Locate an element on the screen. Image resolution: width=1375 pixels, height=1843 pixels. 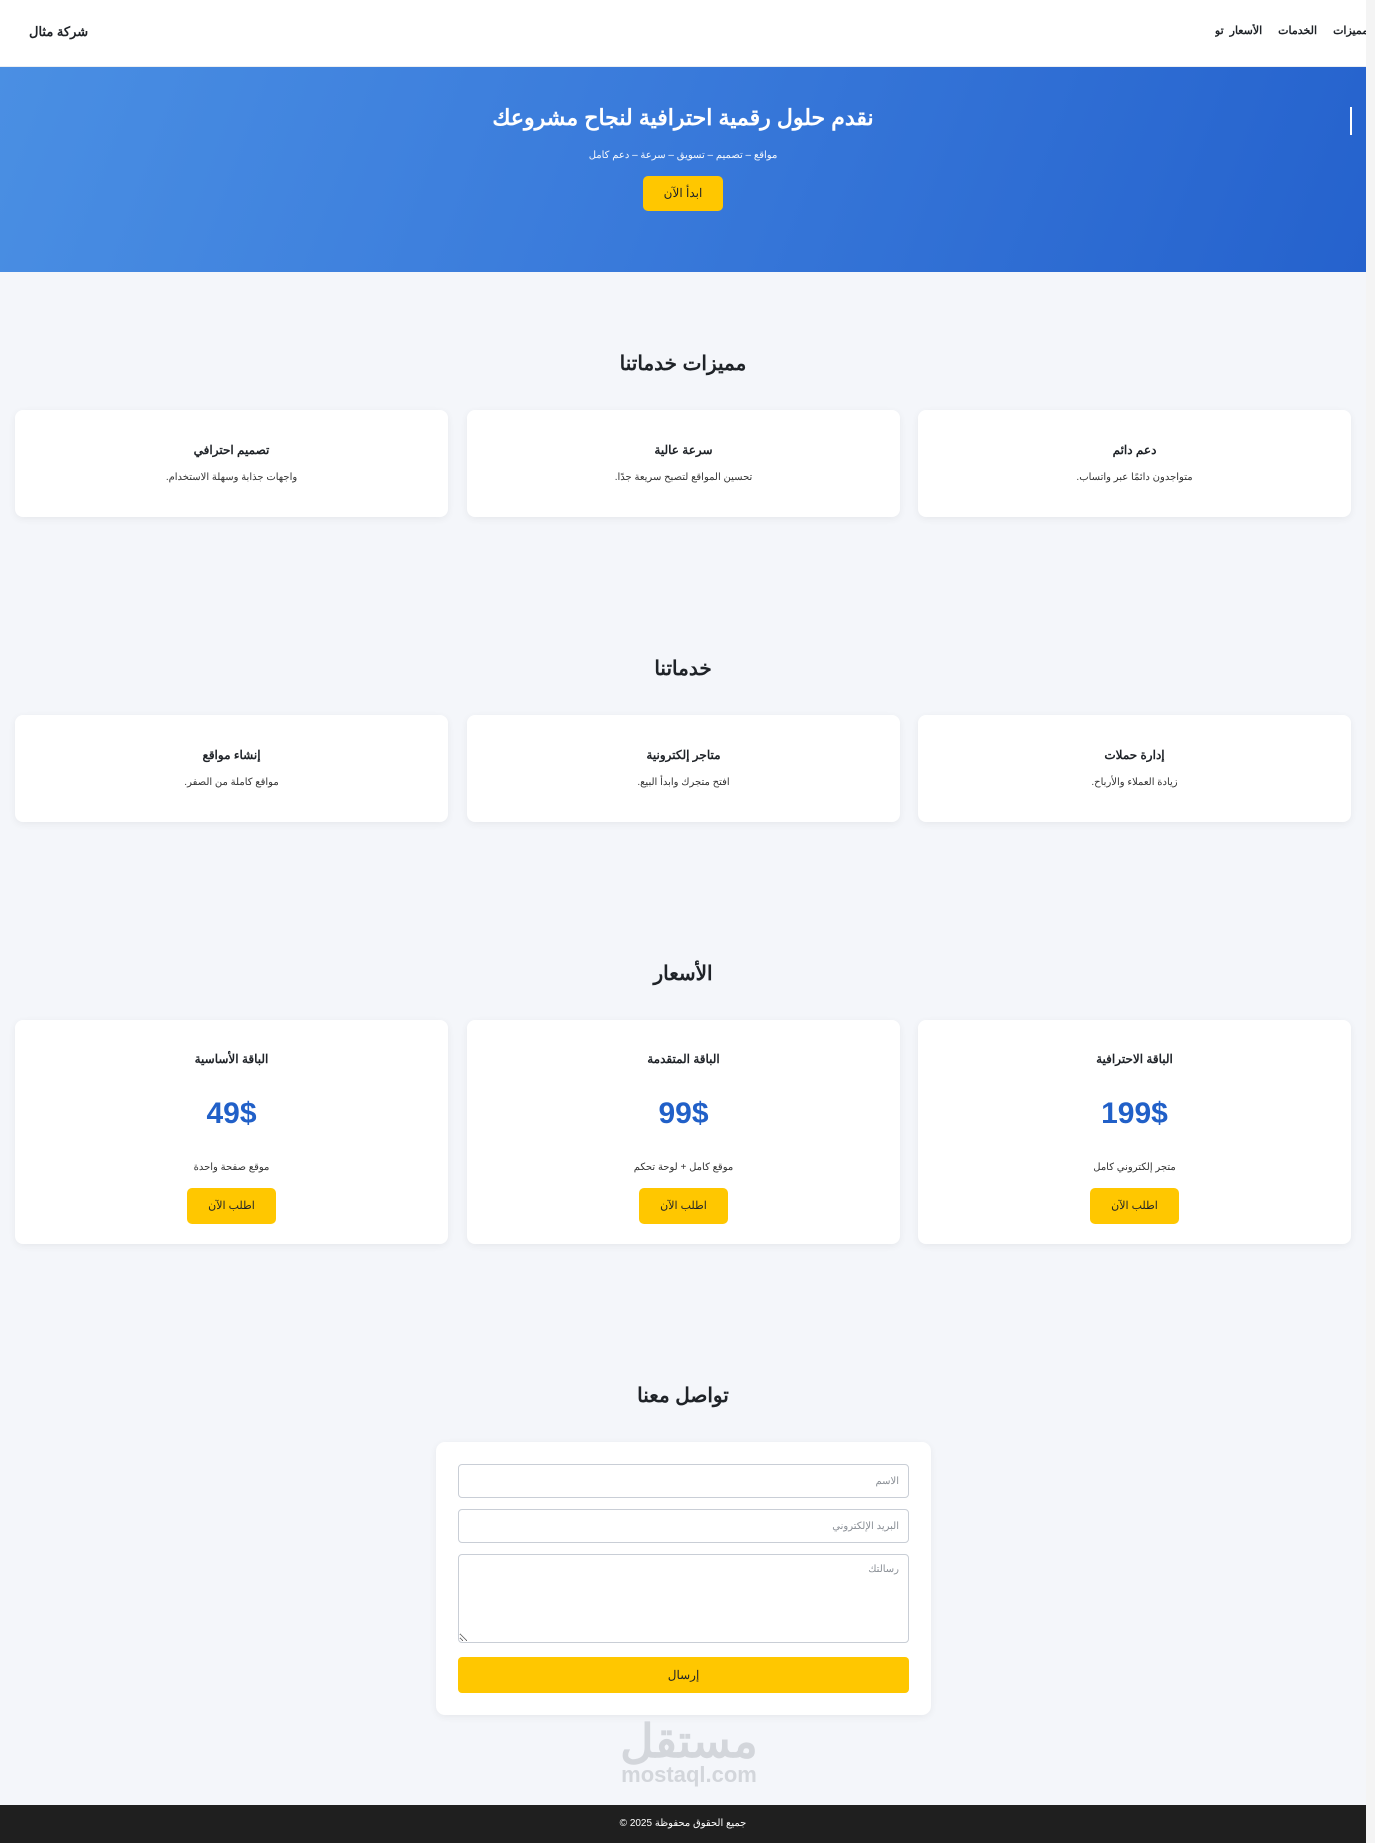
start-now-button: ابدأ الآن is located at coordinates (683, 193).